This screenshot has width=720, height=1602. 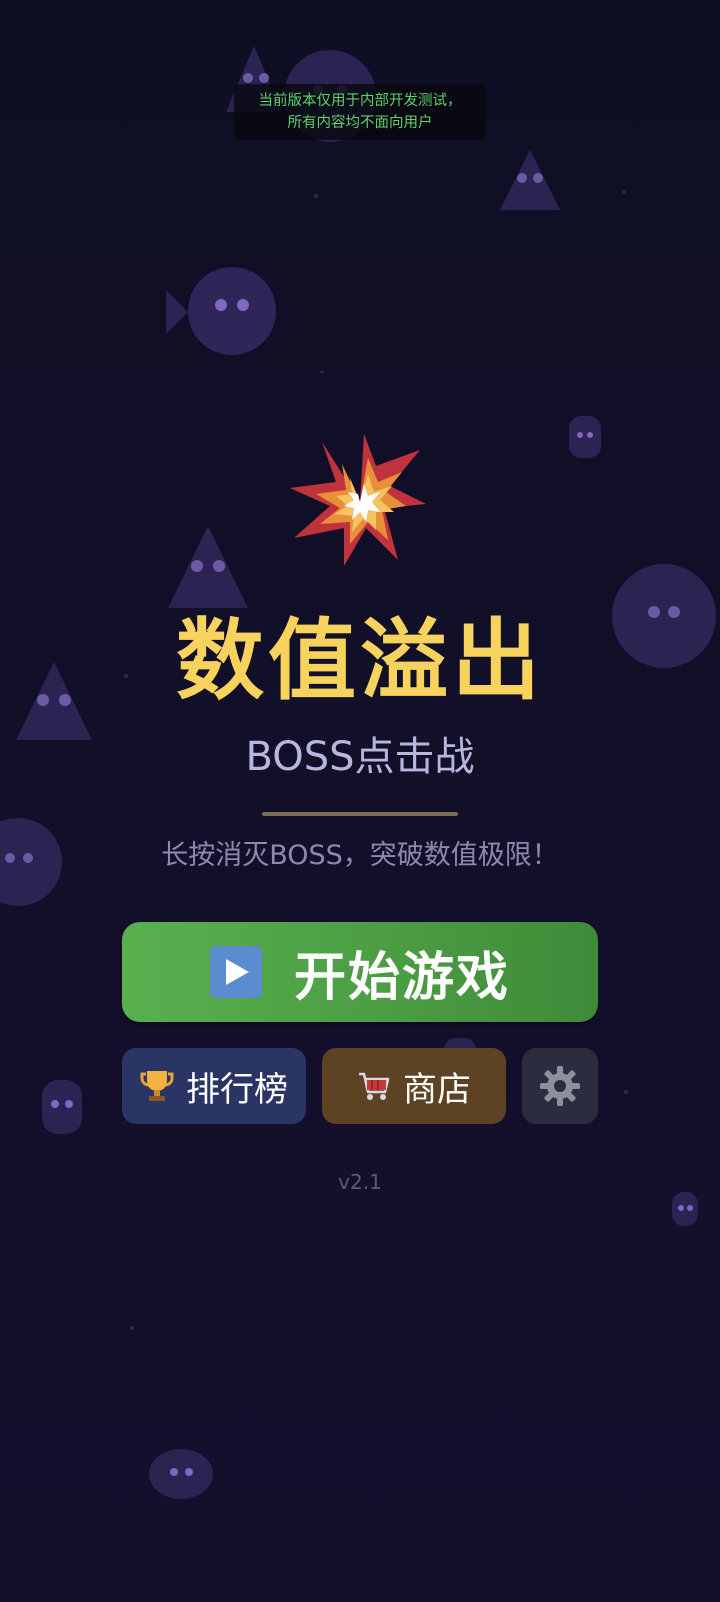 I want to click on start-game-label: 开始游戏, so click(x=401, y=977).